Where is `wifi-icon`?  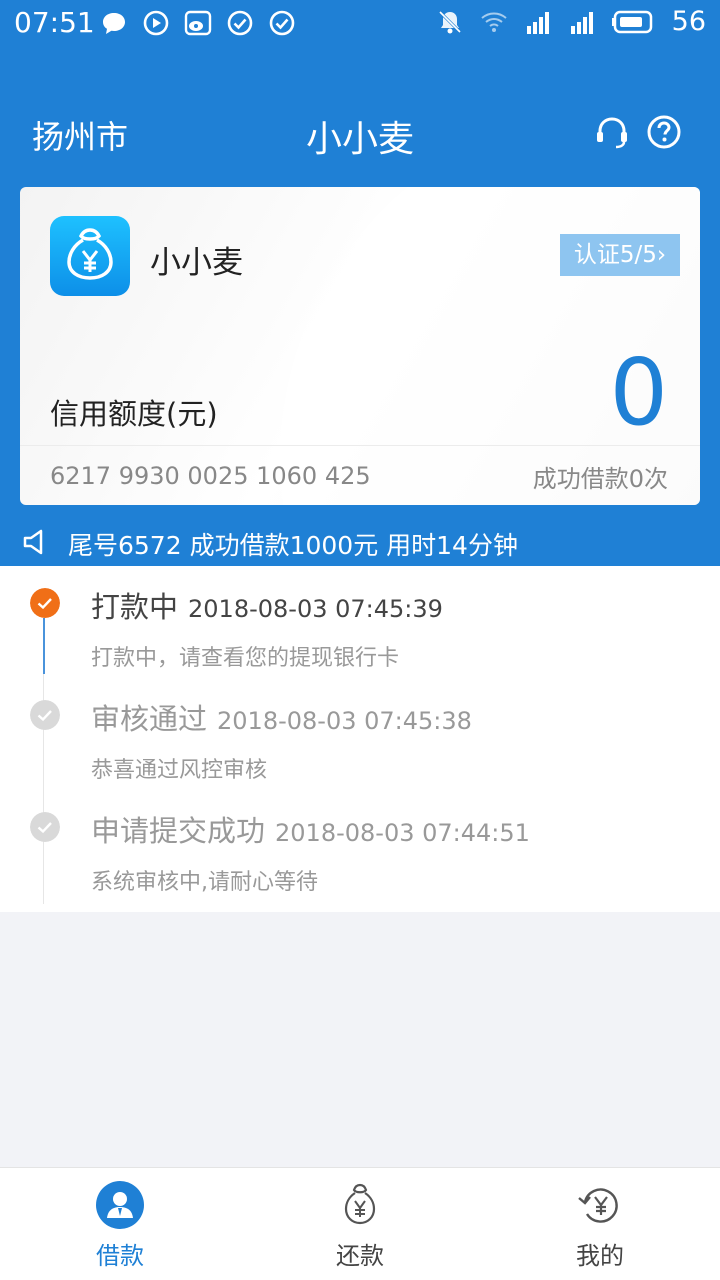
wifi-icon is located at coordinates (493, 22).